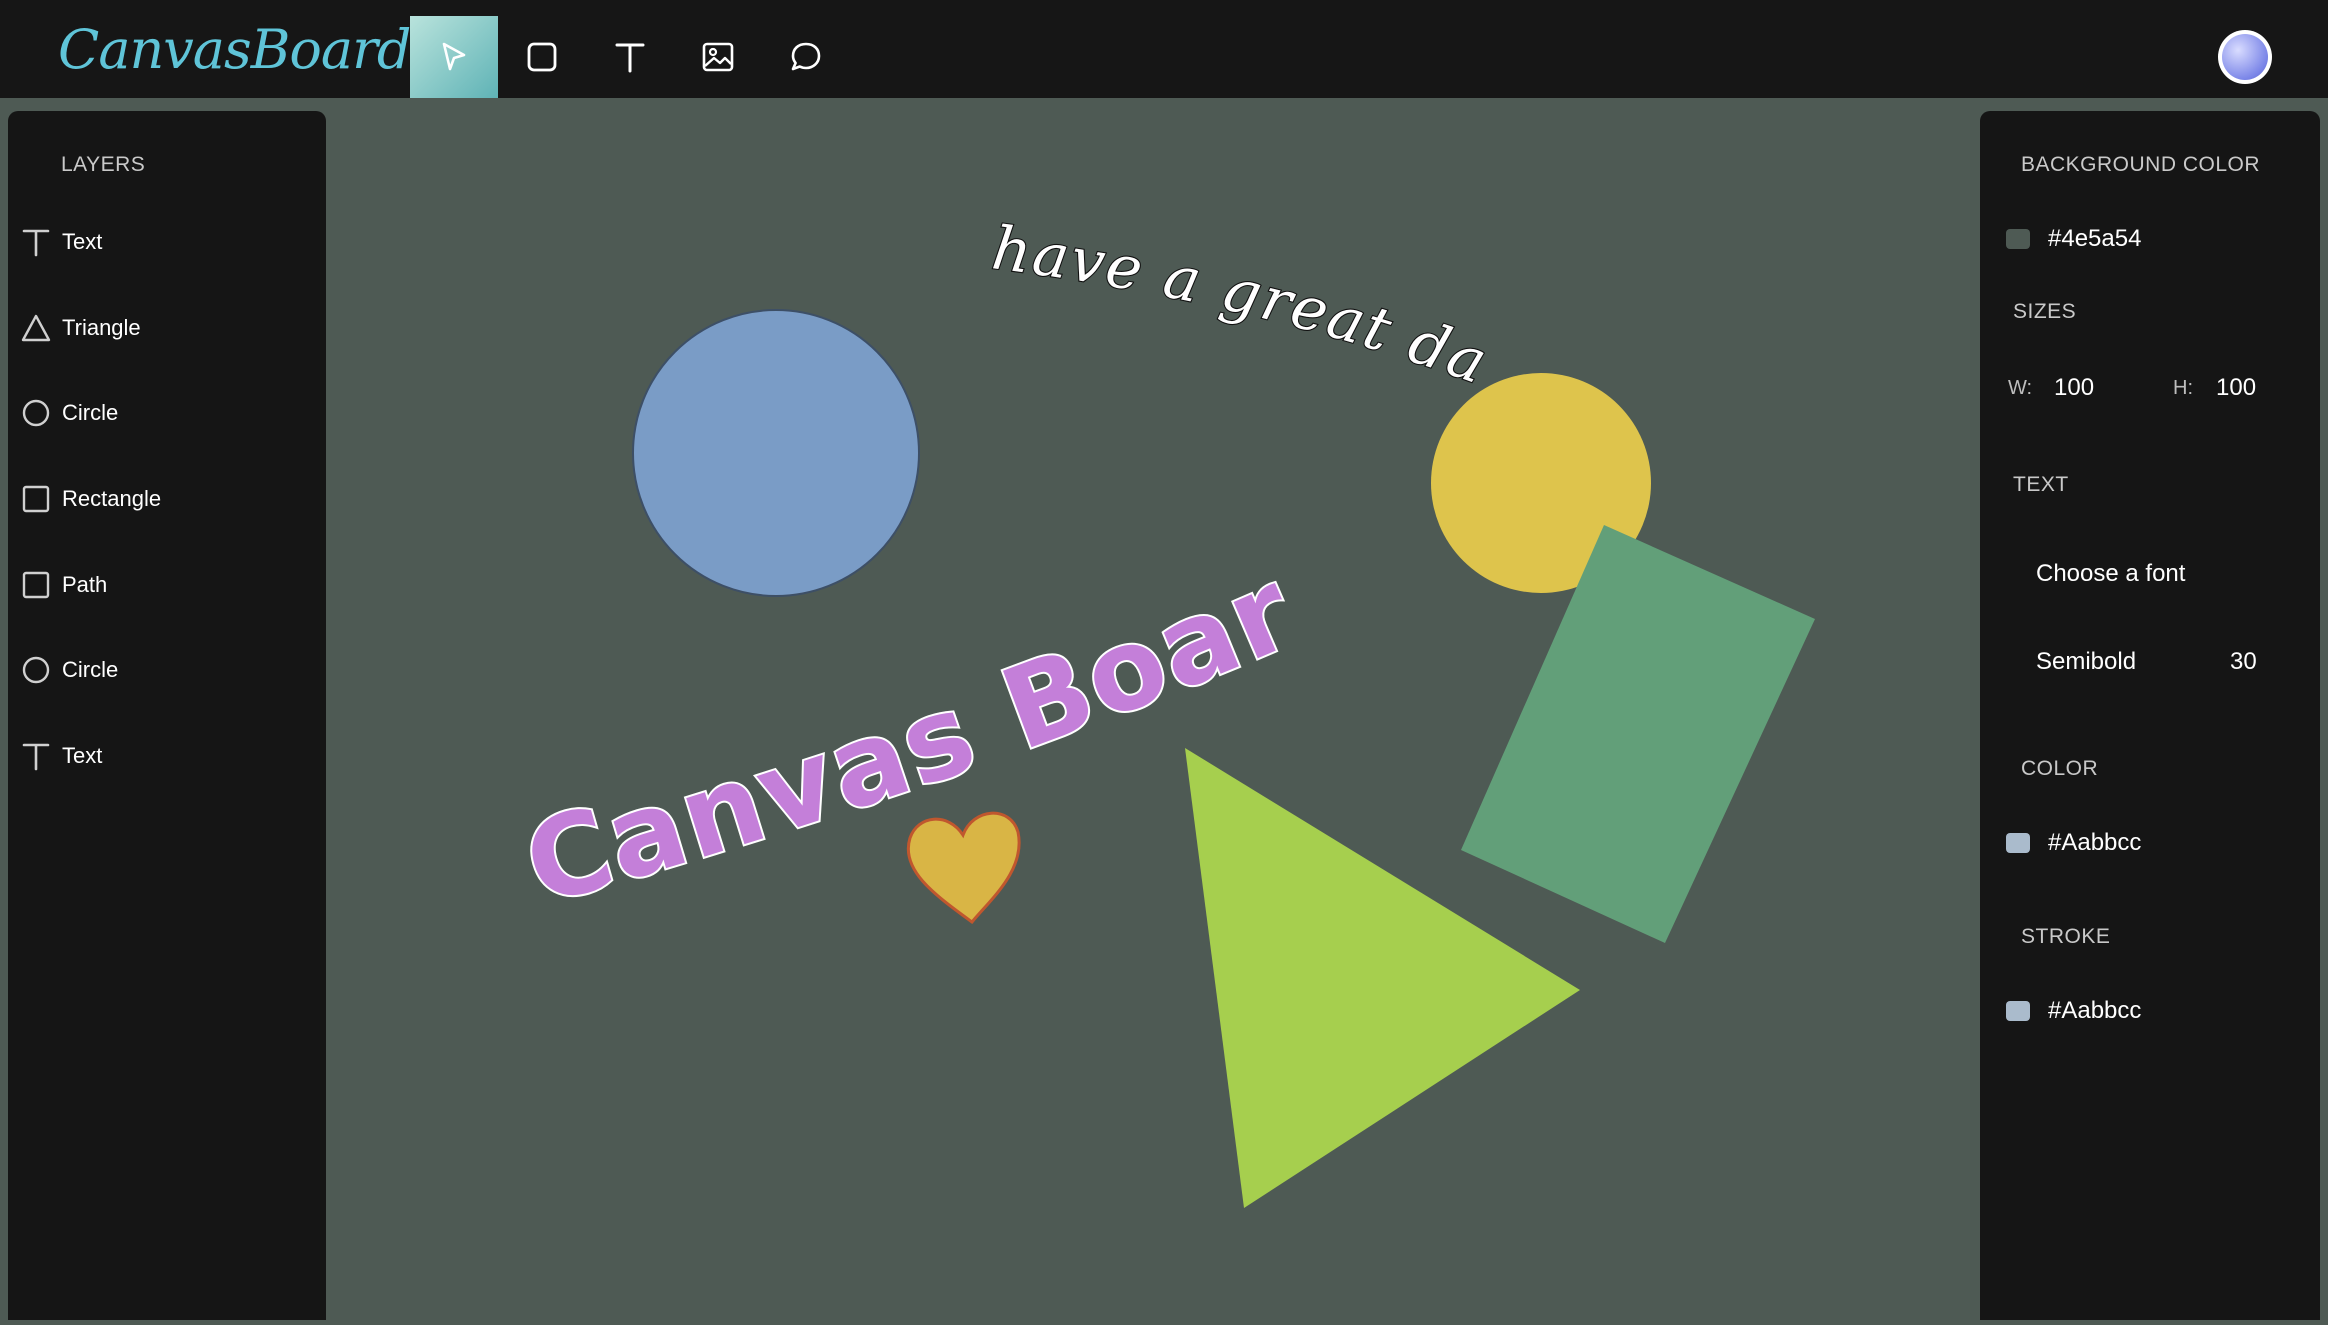 This screenshot has height=1325, width=2328. Describe the element at coordinates (2236, 388) in the screenshot. I see `height-input: 100` at that location.